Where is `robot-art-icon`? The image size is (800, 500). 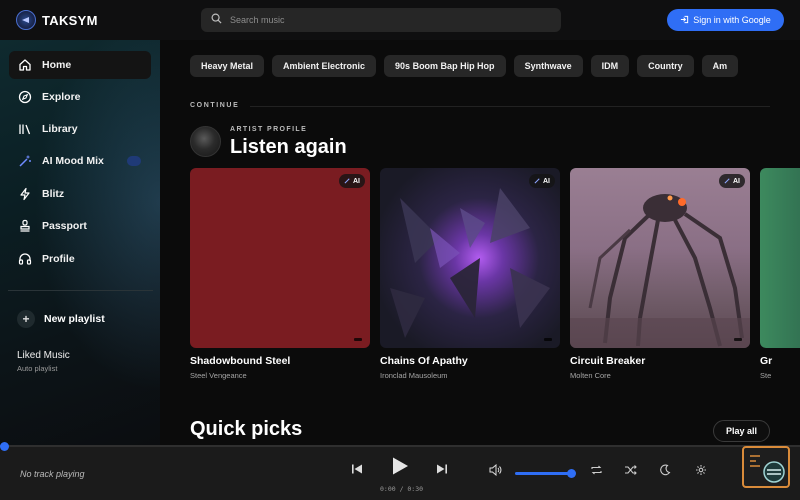 robot-art-icon is located at coordinates (660, 271).